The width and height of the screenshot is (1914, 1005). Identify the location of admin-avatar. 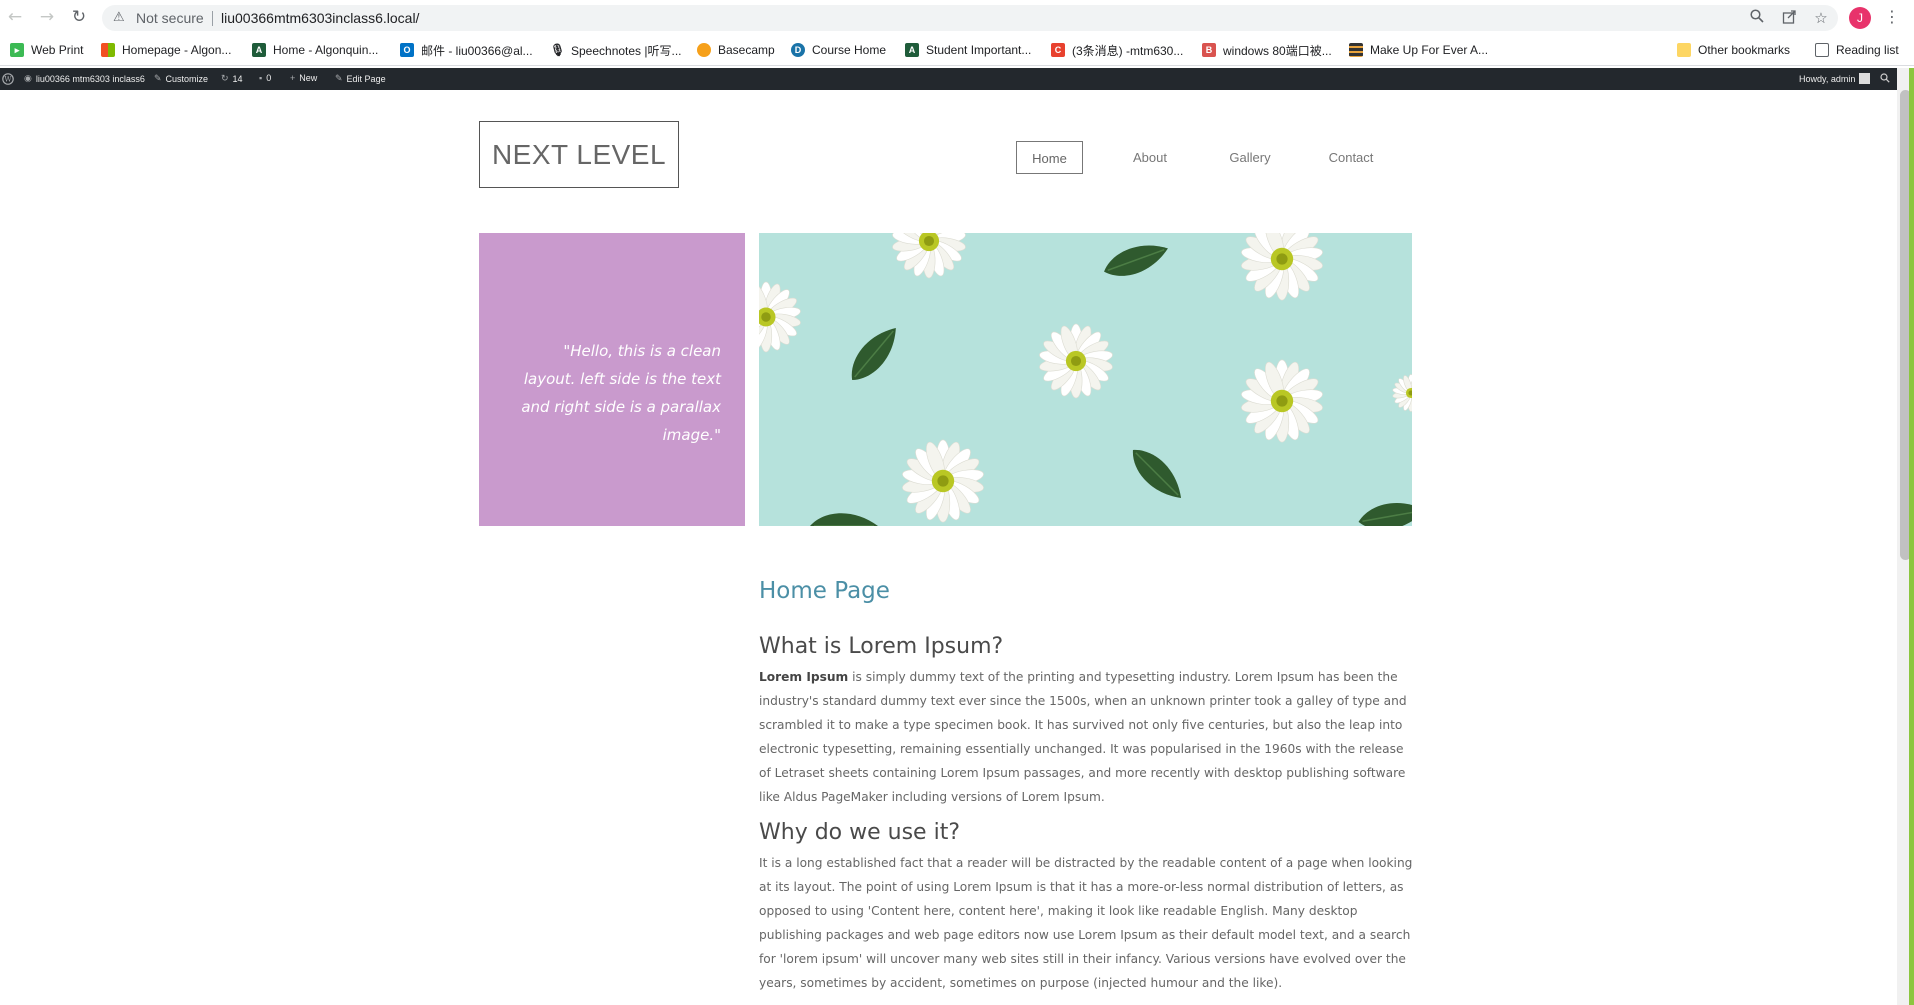
(1865, 78).